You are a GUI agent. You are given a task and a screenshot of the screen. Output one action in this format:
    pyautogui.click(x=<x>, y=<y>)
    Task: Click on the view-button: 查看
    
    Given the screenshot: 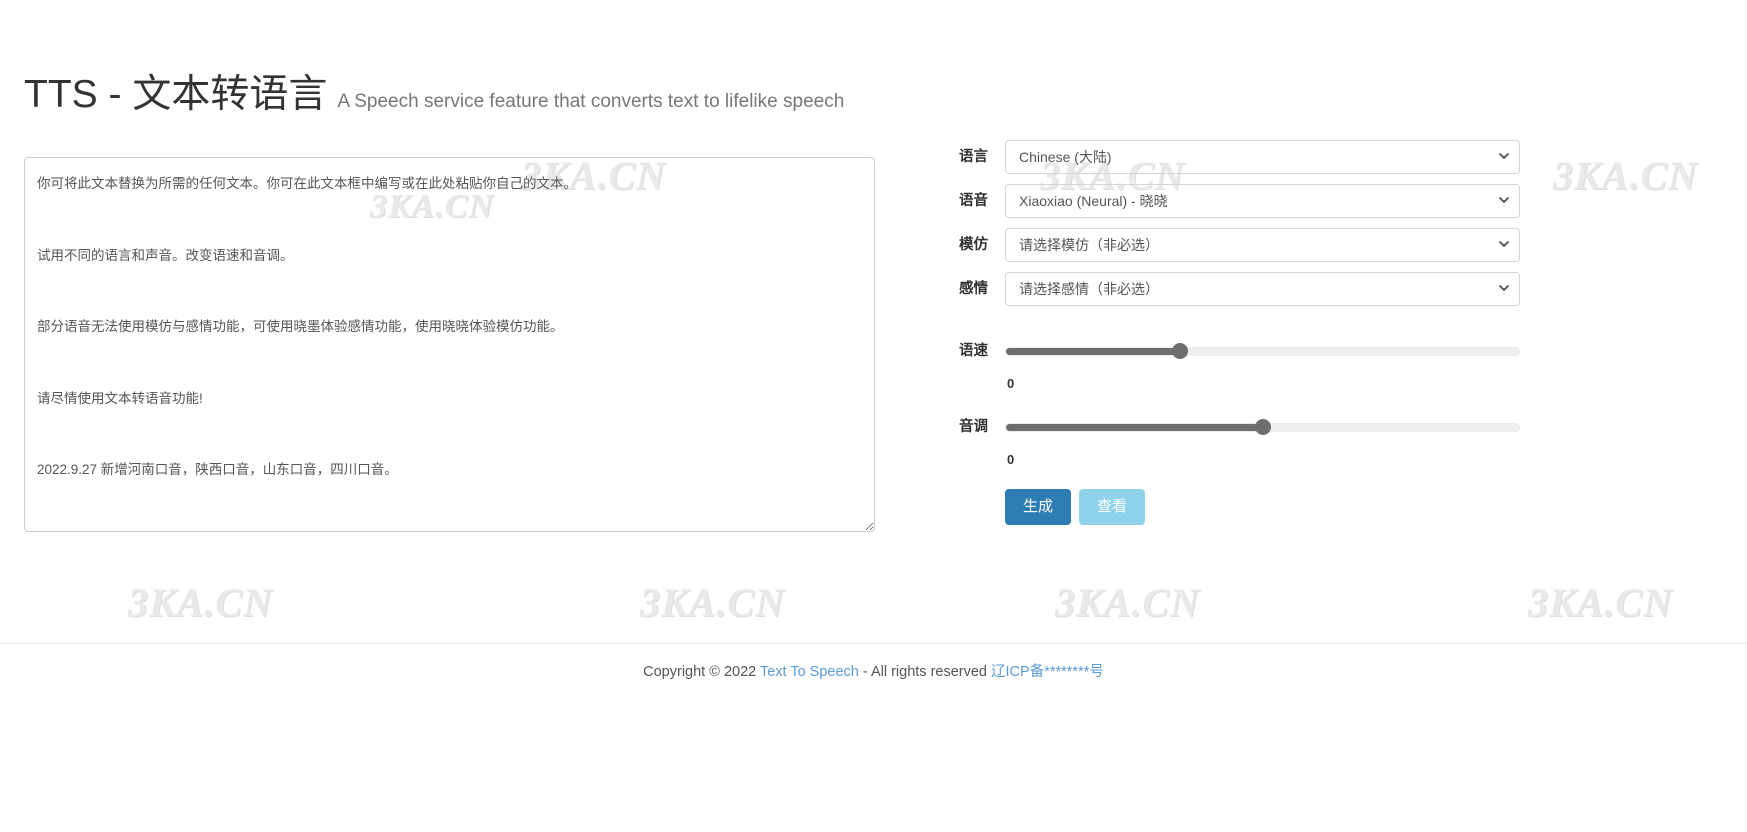 What is the action you would take?
    pyautogui.click(x=1112, y=507)
    